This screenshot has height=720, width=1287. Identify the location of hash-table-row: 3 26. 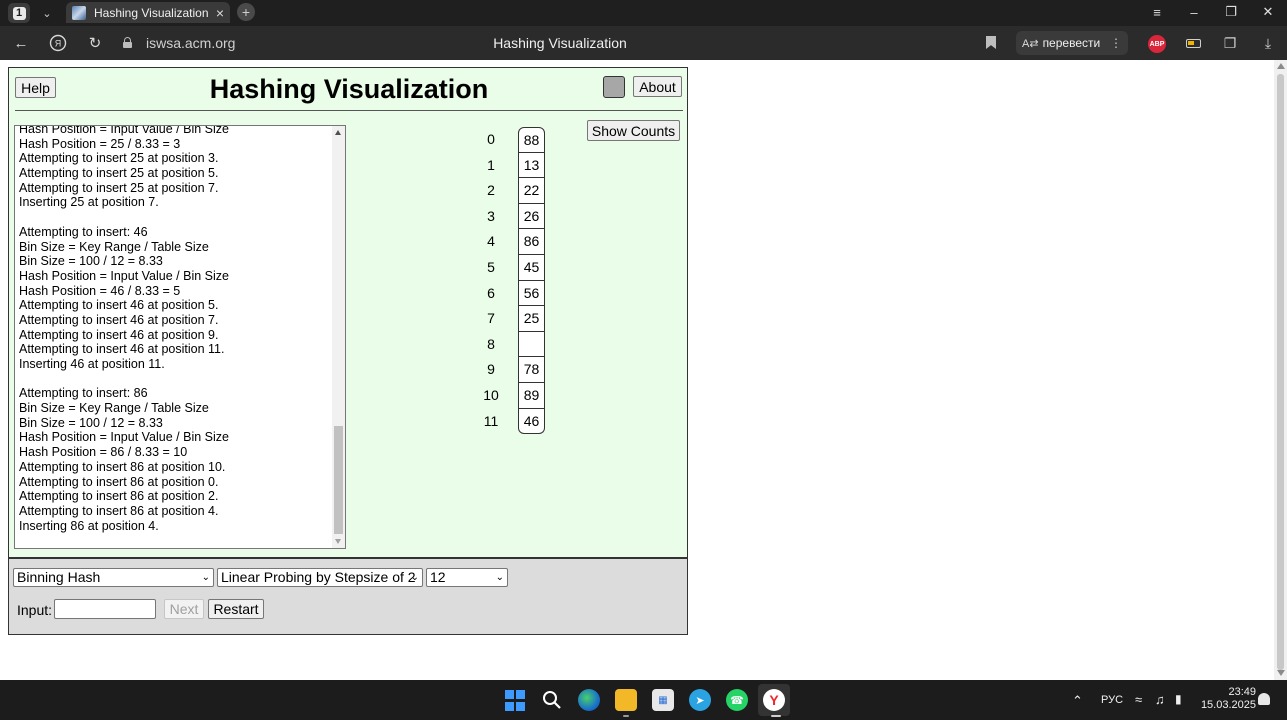
(514, 216).